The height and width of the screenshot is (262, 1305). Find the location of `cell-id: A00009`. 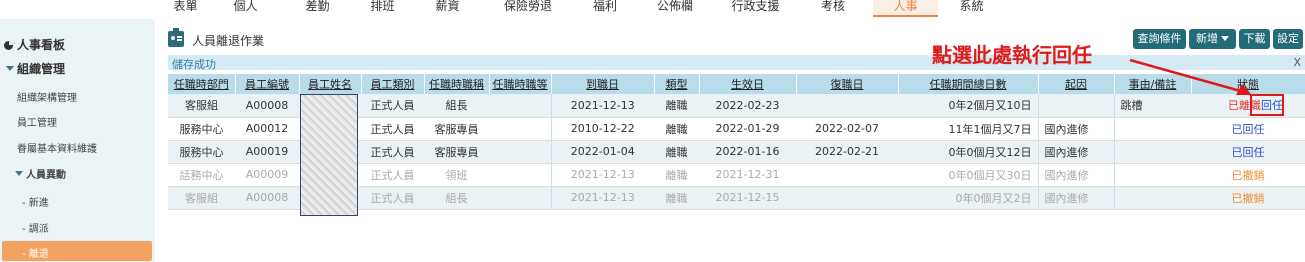

cell-id: A00009 is located at coordinates (267, 175).